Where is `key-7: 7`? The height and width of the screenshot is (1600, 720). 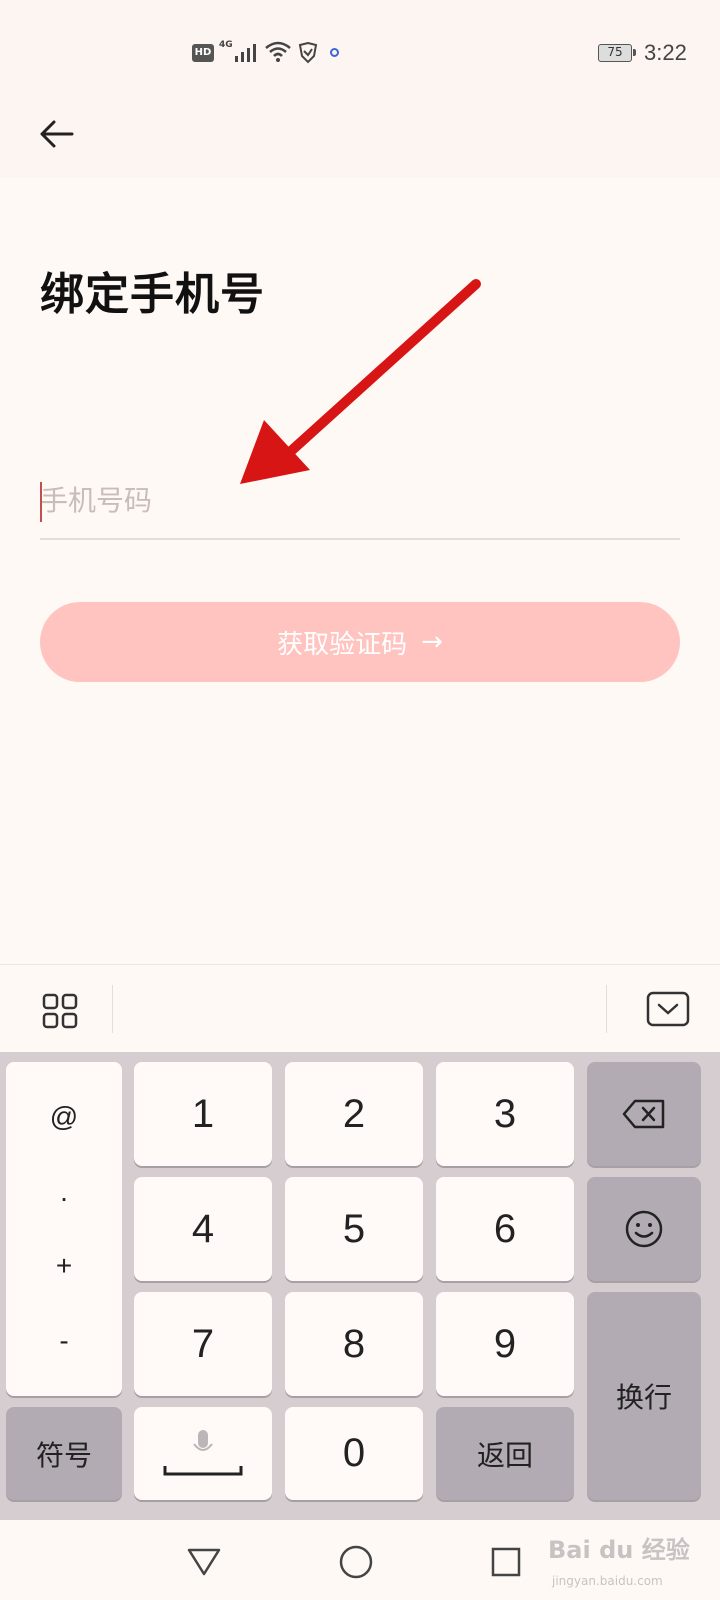 key-7: 7 is located at coordinates (203, 1344).